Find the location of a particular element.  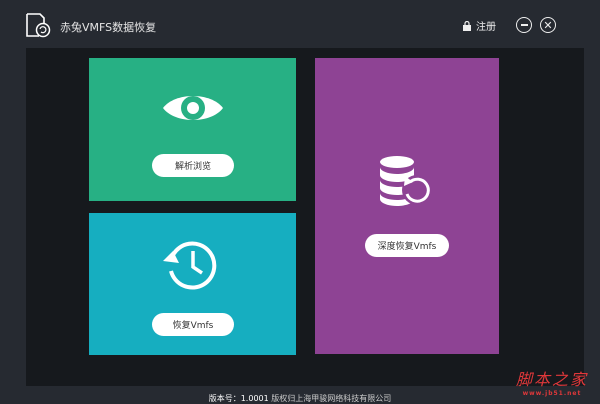

deep-recover-vmfs-button: 深度恢复Vmfs is located at coordinates (407, 245).